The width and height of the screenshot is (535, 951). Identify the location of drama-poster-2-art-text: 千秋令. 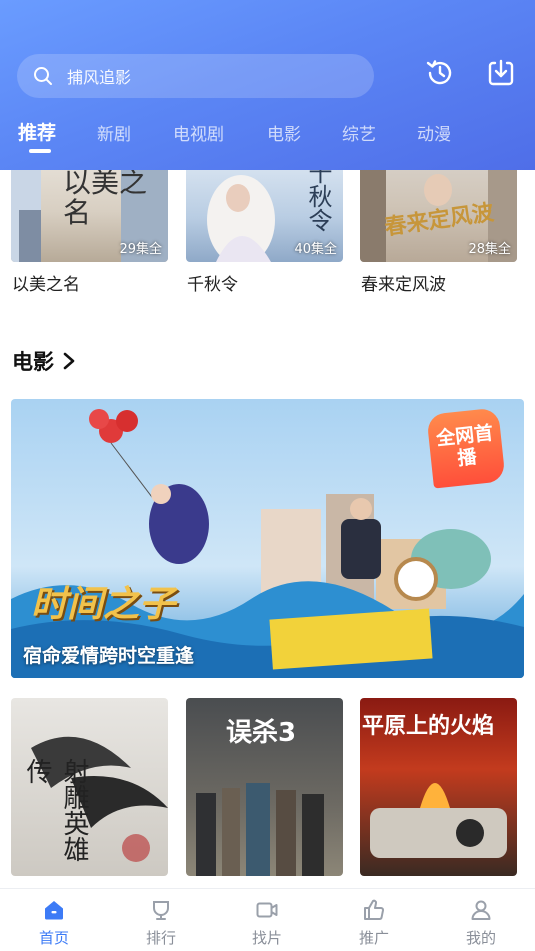
(318, 196).